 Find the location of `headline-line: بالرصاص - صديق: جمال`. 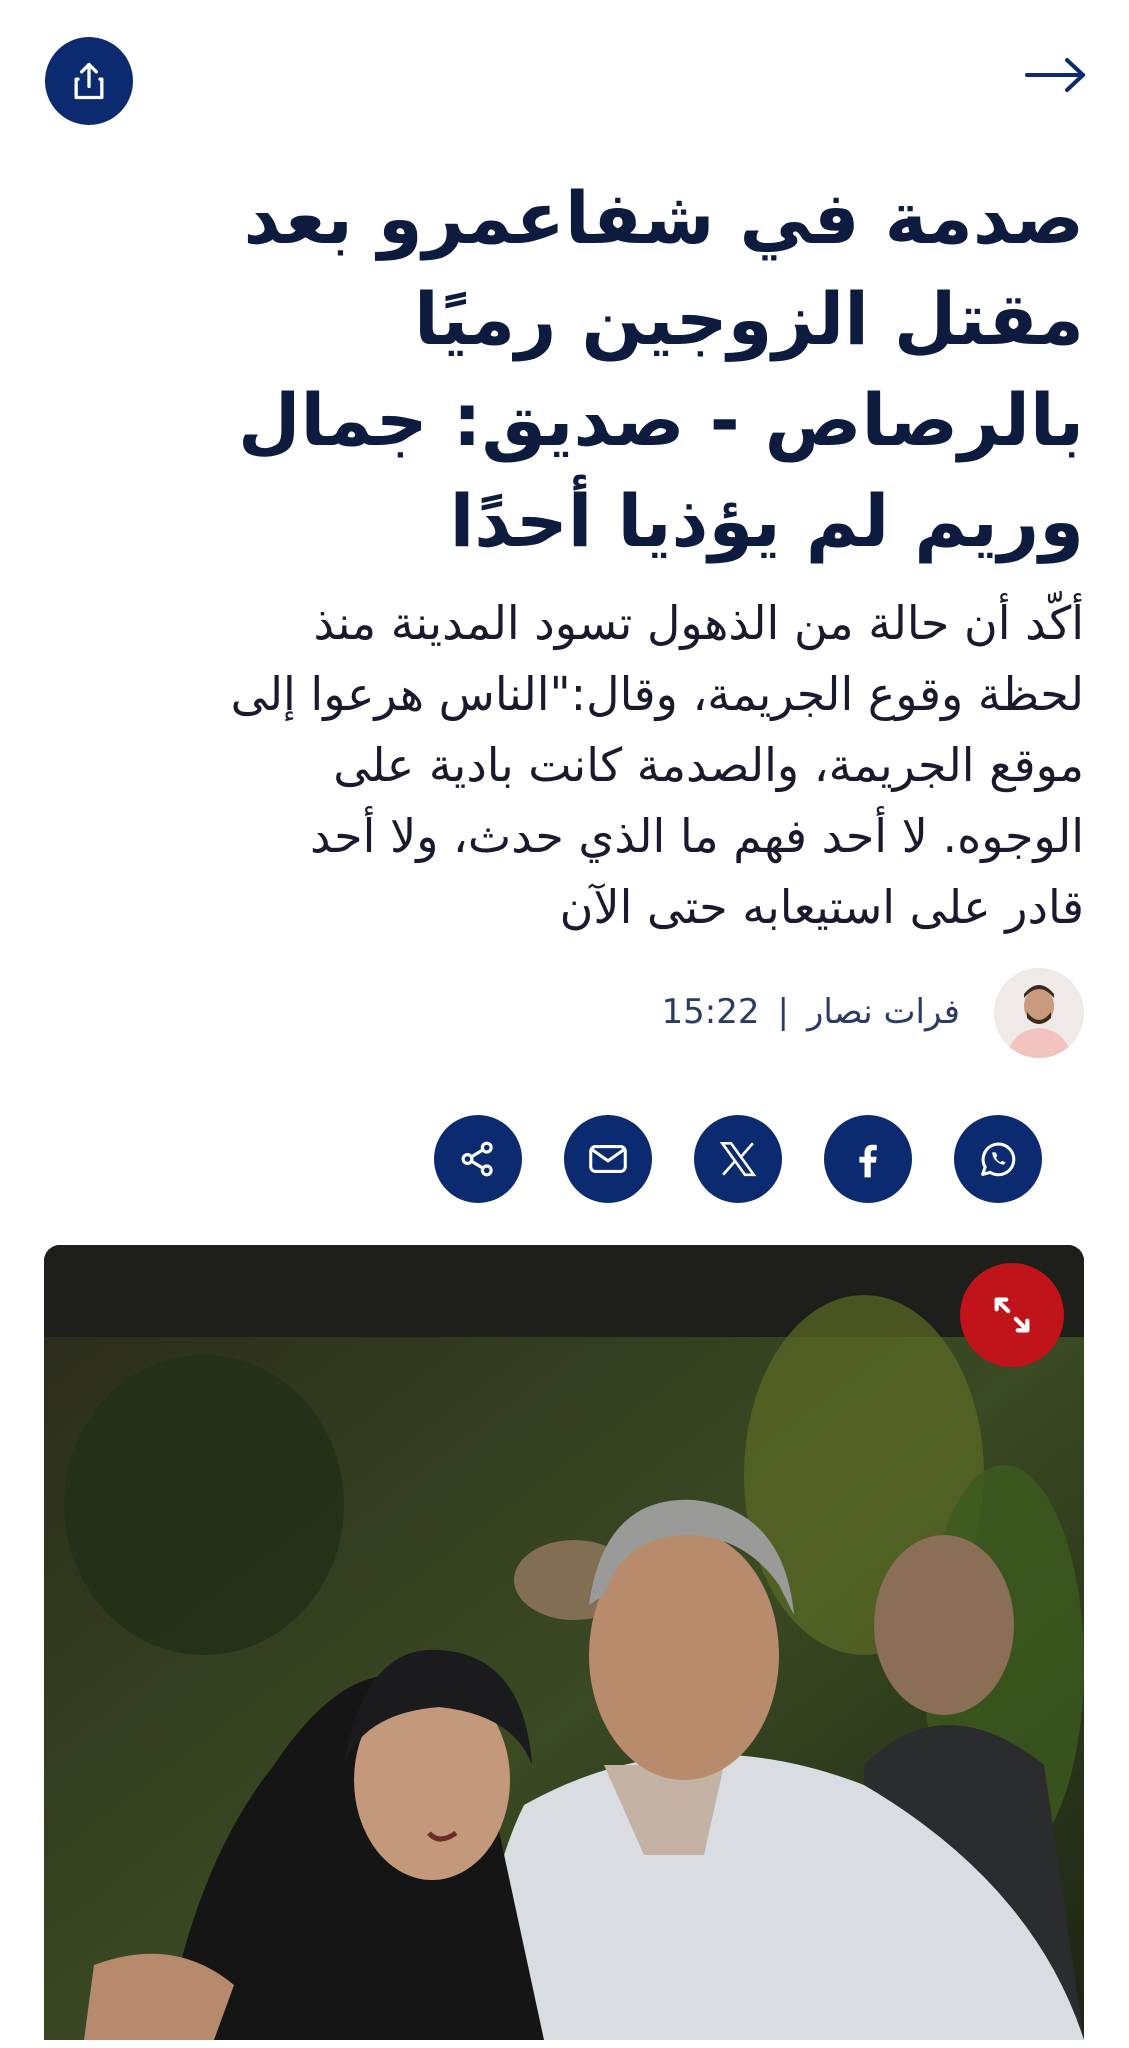

headline-line: بالرصاص - صديق: جمال is located at coordinates (661, 420).